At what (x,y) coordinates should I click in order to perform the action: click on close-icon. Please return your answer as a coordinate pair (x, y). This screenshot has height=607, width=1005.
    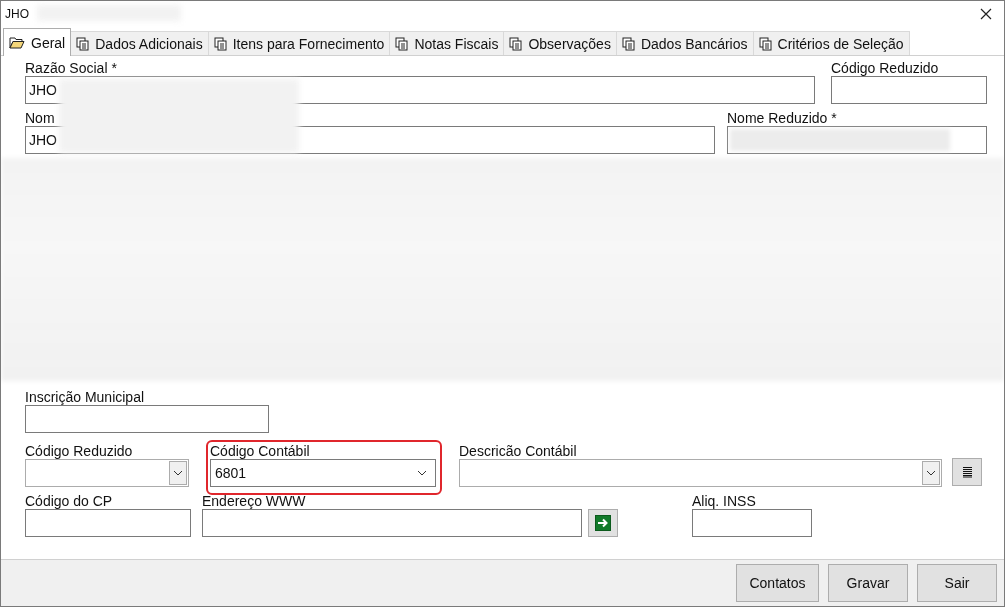
    Looking at the image, I should click on (986, 14).